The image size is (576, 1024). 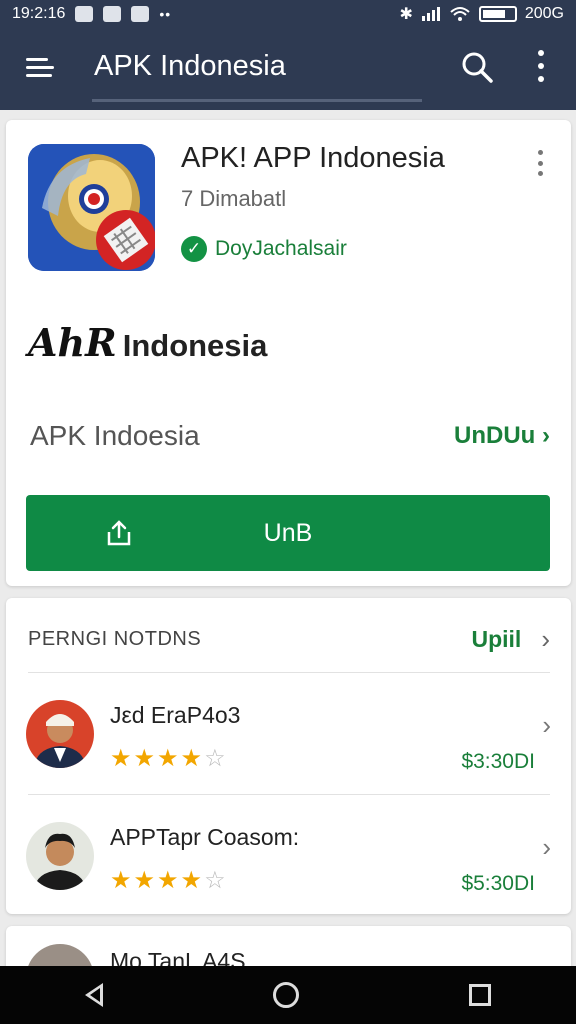 I want to click on card-overflow-icon, so click(x=540, y=163).